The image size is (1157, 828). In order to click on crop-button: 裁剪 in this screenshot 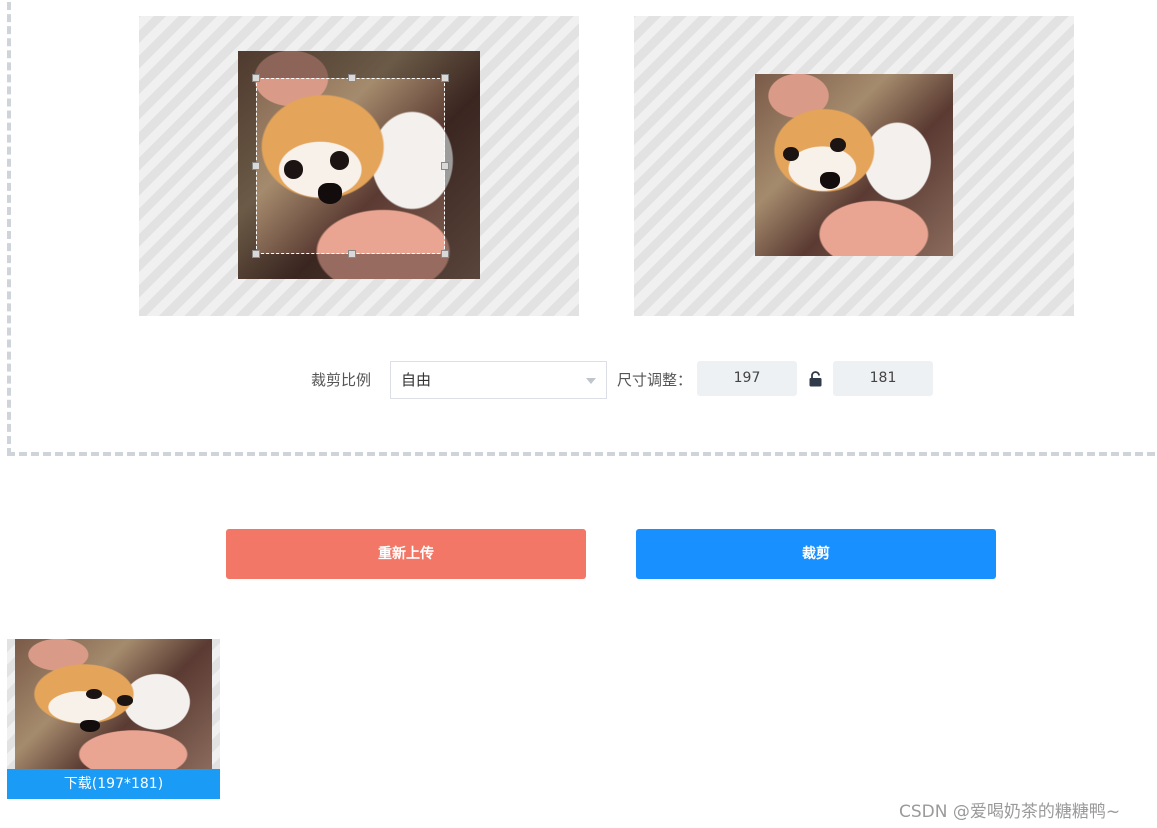, I will do `click(816, 554)`.